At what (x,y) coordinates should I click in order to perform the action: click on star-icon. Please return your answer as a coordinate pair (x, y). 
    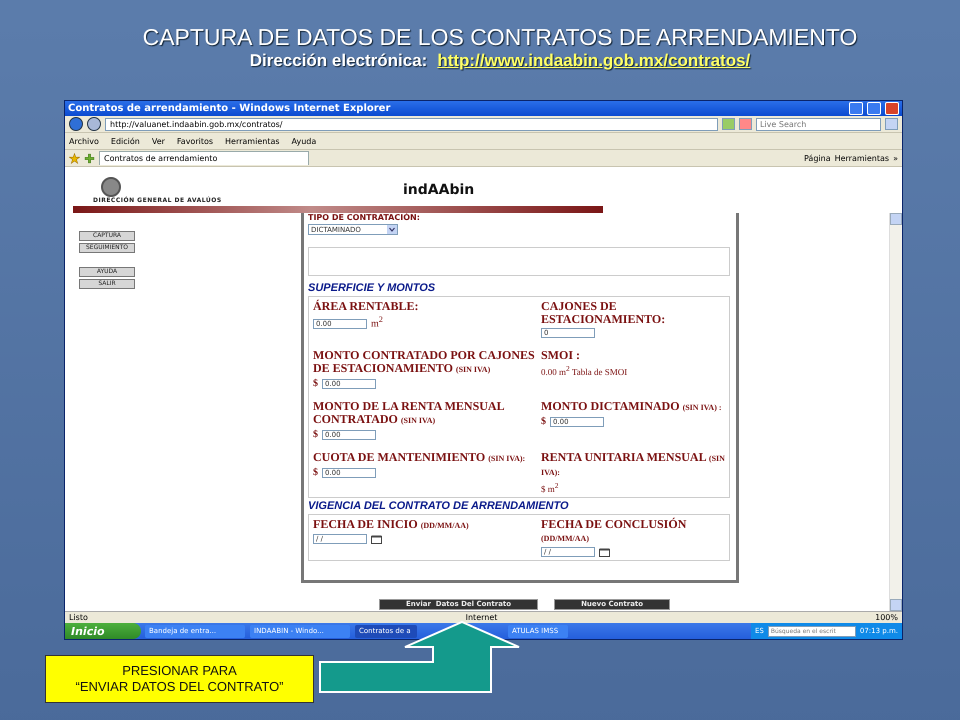
    Looking at the image, I should click on (74, 158).